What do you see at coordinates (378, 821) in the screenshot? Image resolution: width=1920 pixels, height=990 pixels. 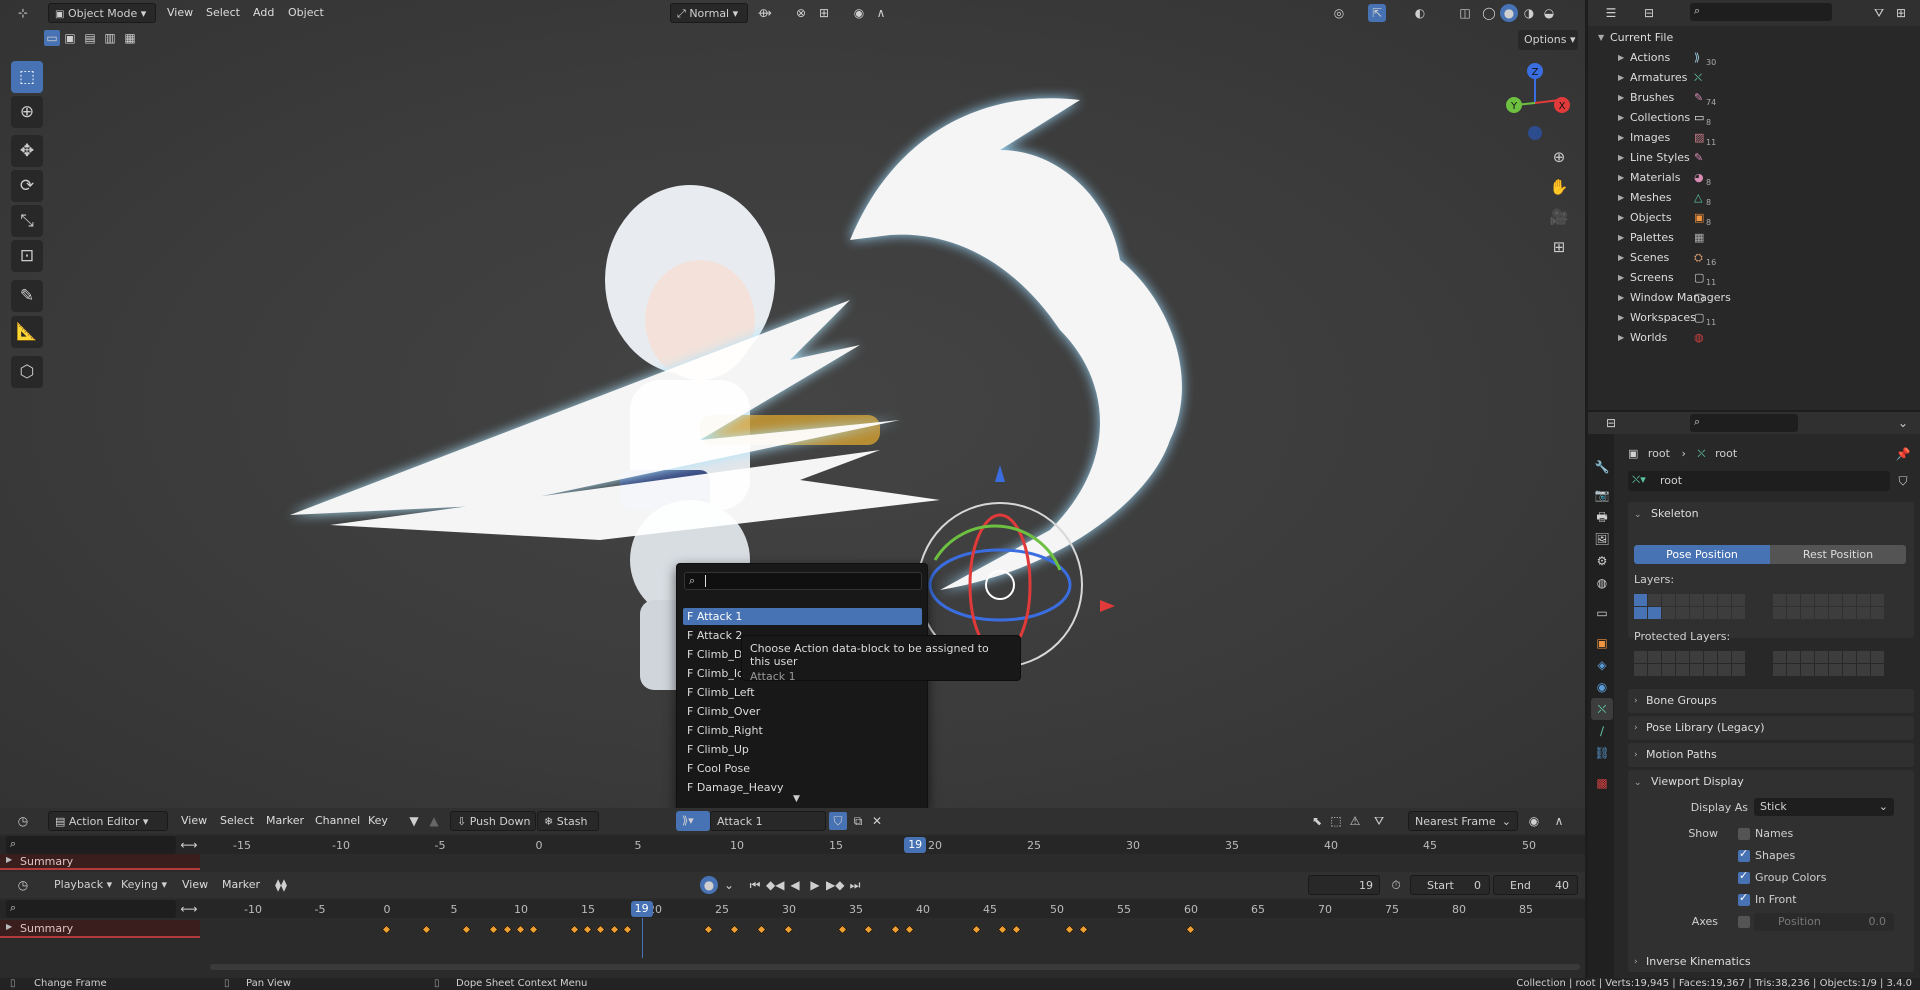 I see `menu-key: Key` at bounding box center [378, 821].